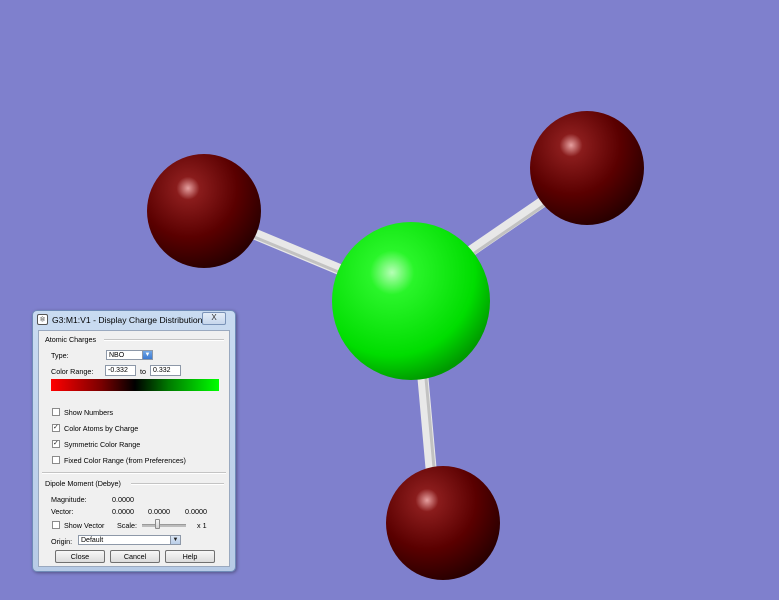  What do you see at coordinates (56, 412) in the screenshot?
I see `show-numbers-checkbox` at bounding box center [56, 412].